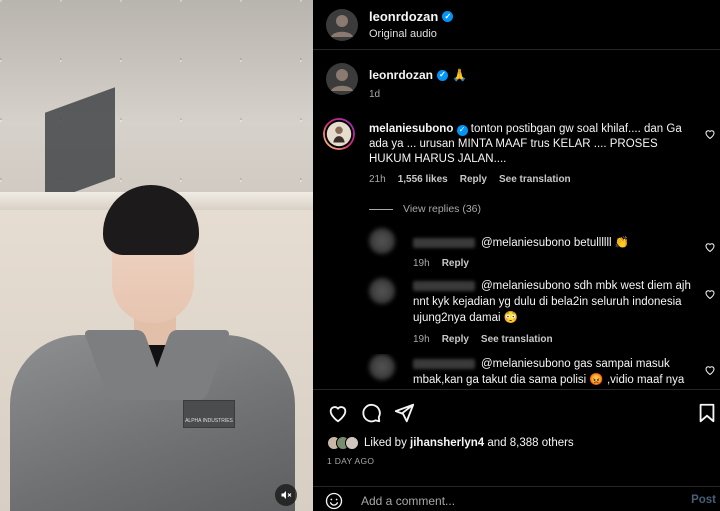  What do you see at coordinates (209, 414) in the screenshot?
I see `jacket-patch: ALPHA INDUSTRIES` at bounding box center [209, 414].